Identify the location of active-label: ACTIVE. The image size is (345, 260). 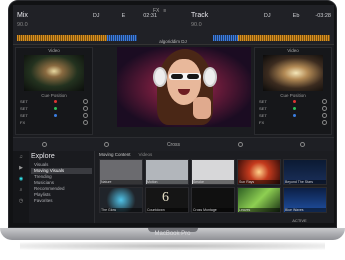
(299, 220).